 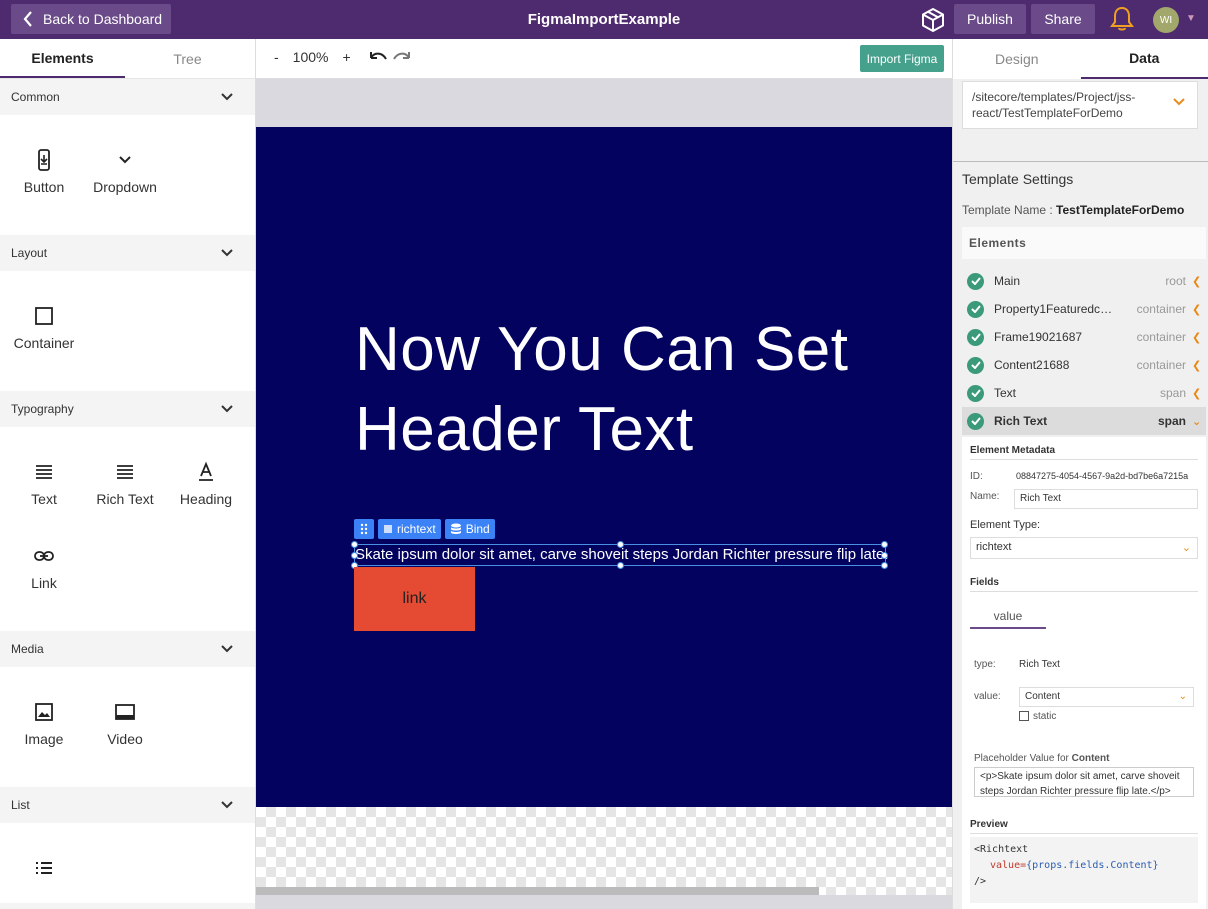 What do you see at coordinates (125, 172) in the screenshot?
I see `palette-dropdown: Dropdown` at bounding box center [125, 172].